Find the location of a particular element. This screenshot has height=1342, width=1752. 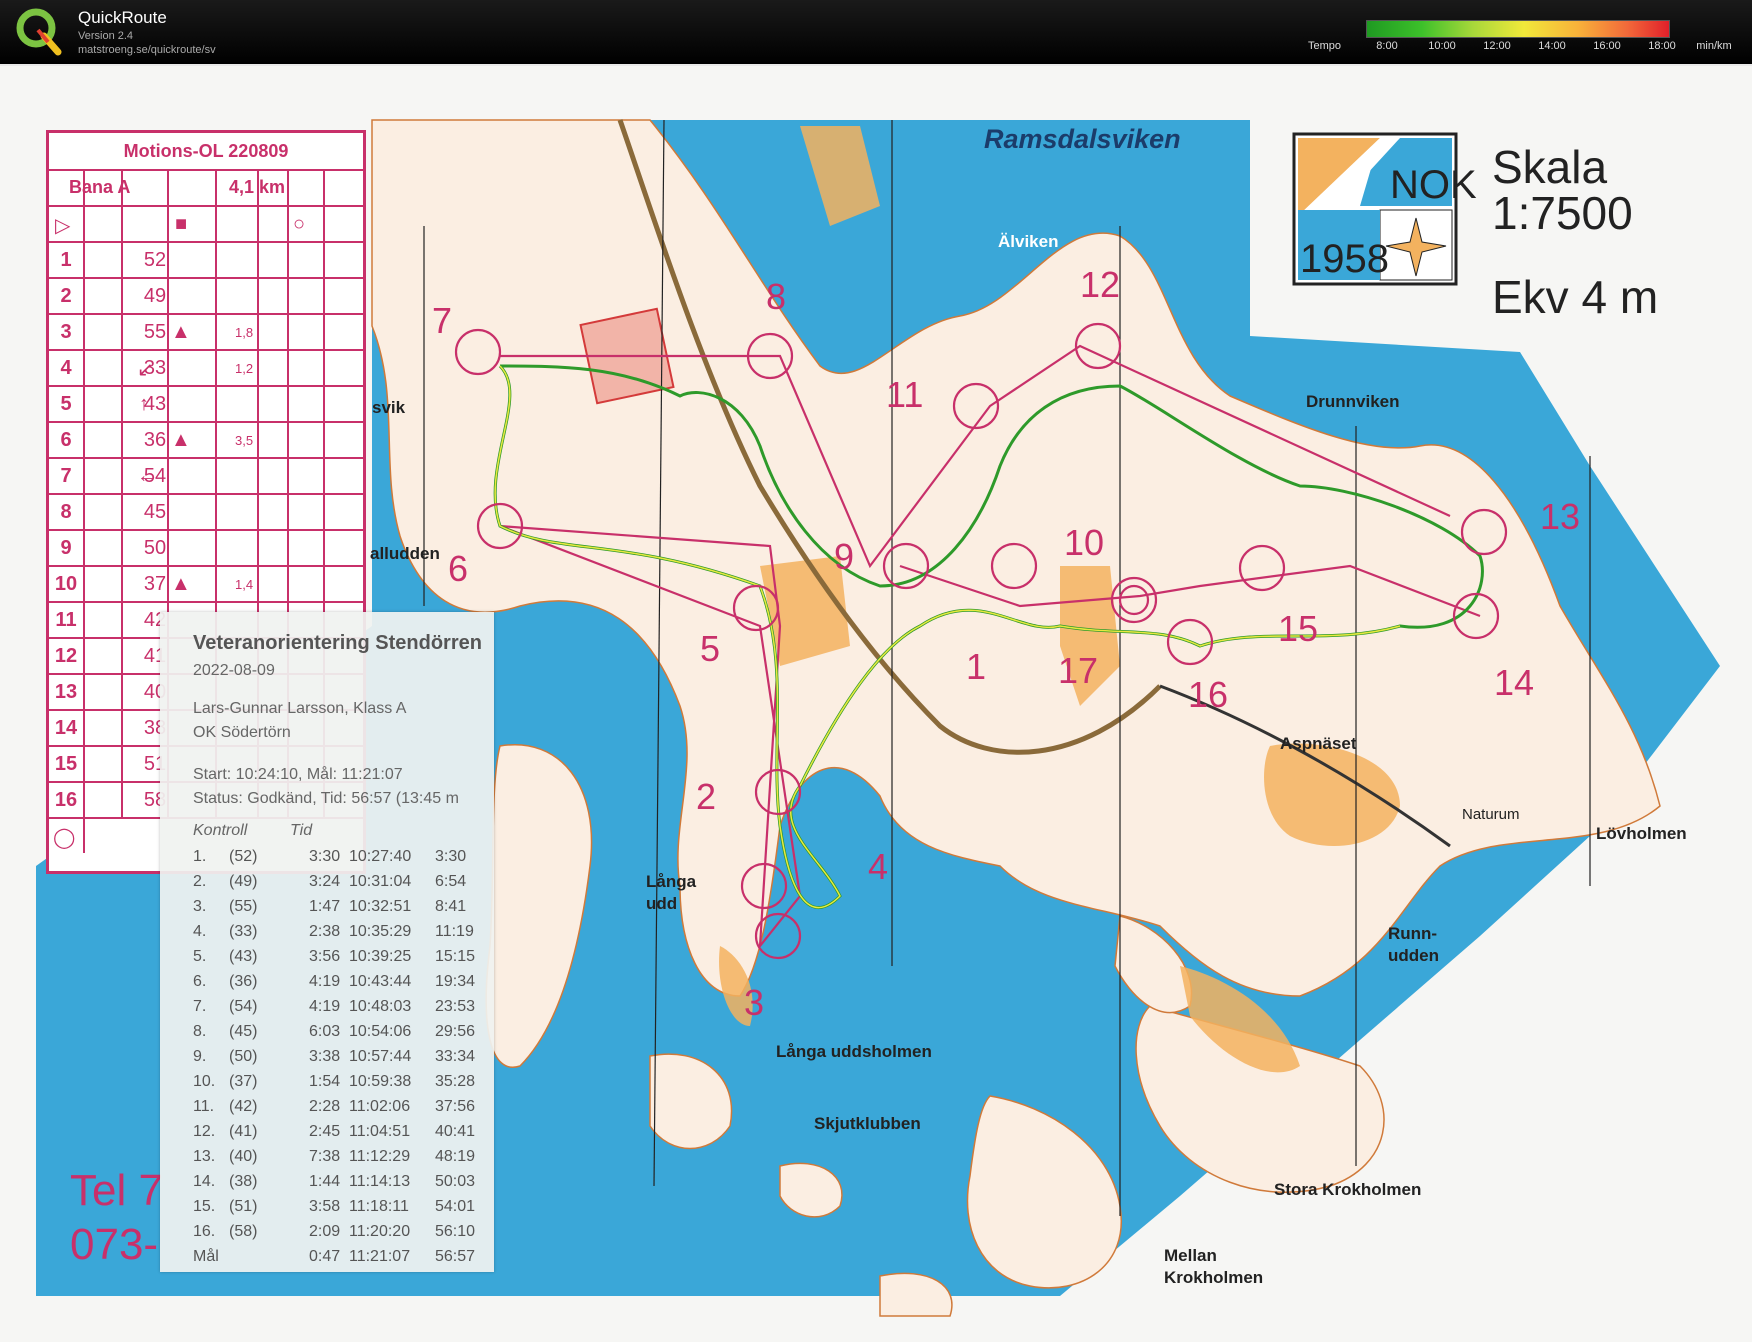

split-k: 10. is located at coordinates (204, 1081).